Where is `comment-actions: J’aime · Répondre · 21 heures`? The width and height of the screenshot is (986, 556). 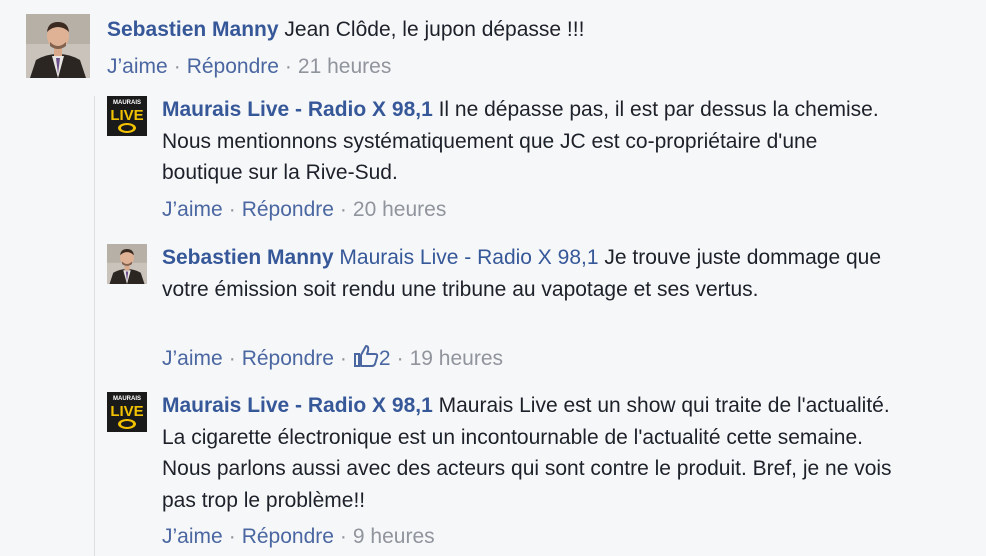 comment-actions: J’aime · Répondre · 21 heures is located at coordinates (249, 67).